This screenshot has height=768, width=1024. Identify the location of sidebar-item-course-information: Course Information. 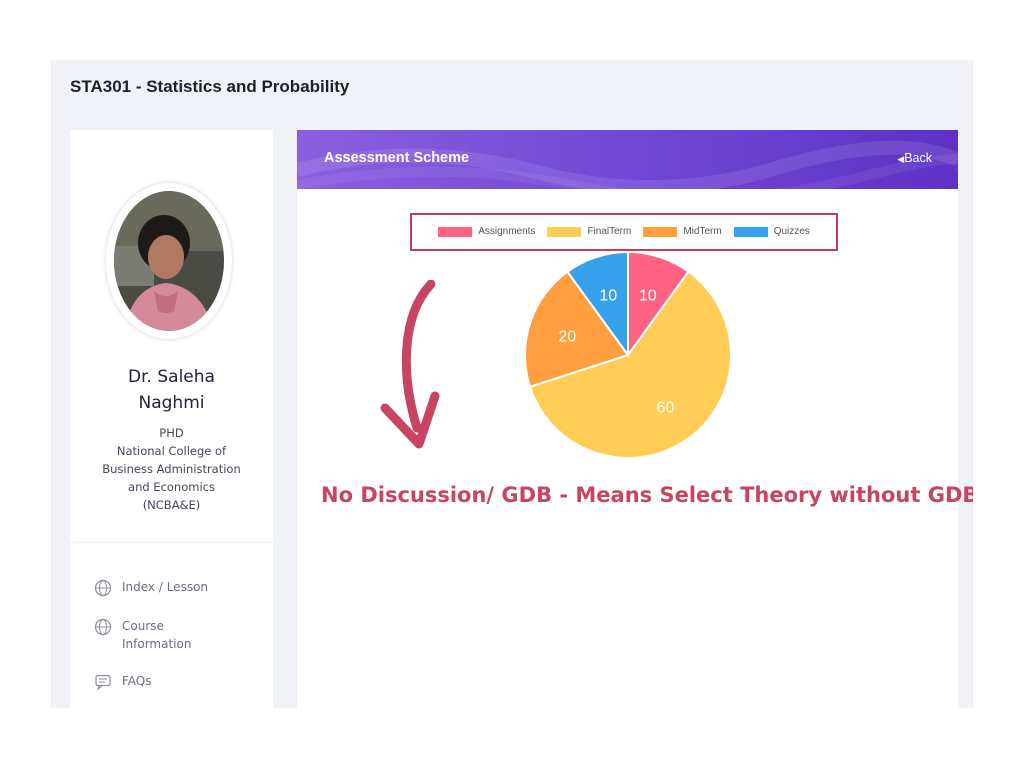
(153, 635).